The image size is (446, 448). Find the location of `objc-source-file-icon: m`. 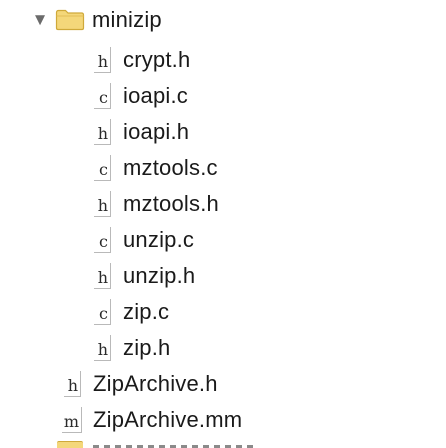

objc-source-file-icon: m is located at coordinates (72, 420).